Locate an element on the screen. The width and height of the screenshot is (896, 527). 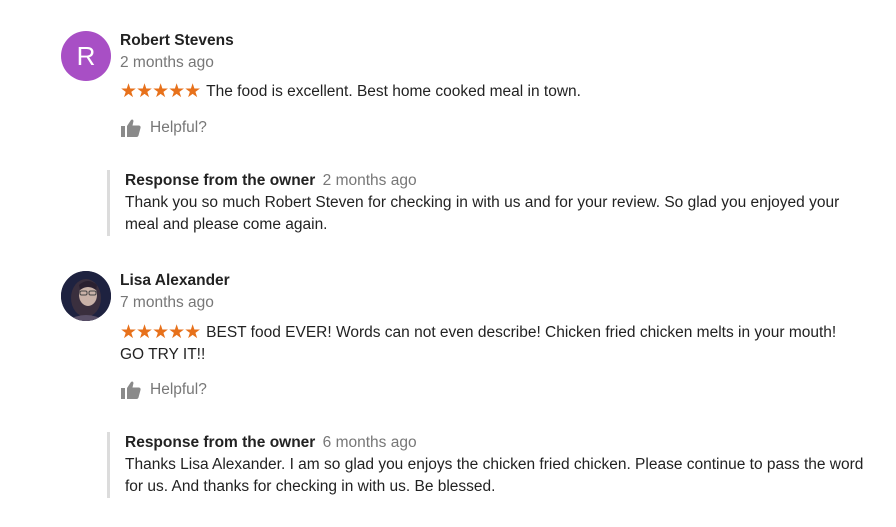
review-time: 7 months ago is located at coordinates (167, 302).